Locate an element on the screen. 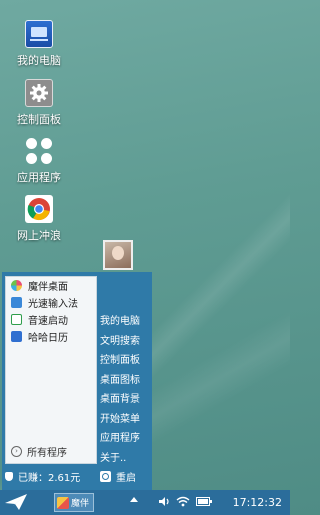 This screenshot has width=320, height=515. shortcut-item: 应用程序 is located at coordinates (120, 439).